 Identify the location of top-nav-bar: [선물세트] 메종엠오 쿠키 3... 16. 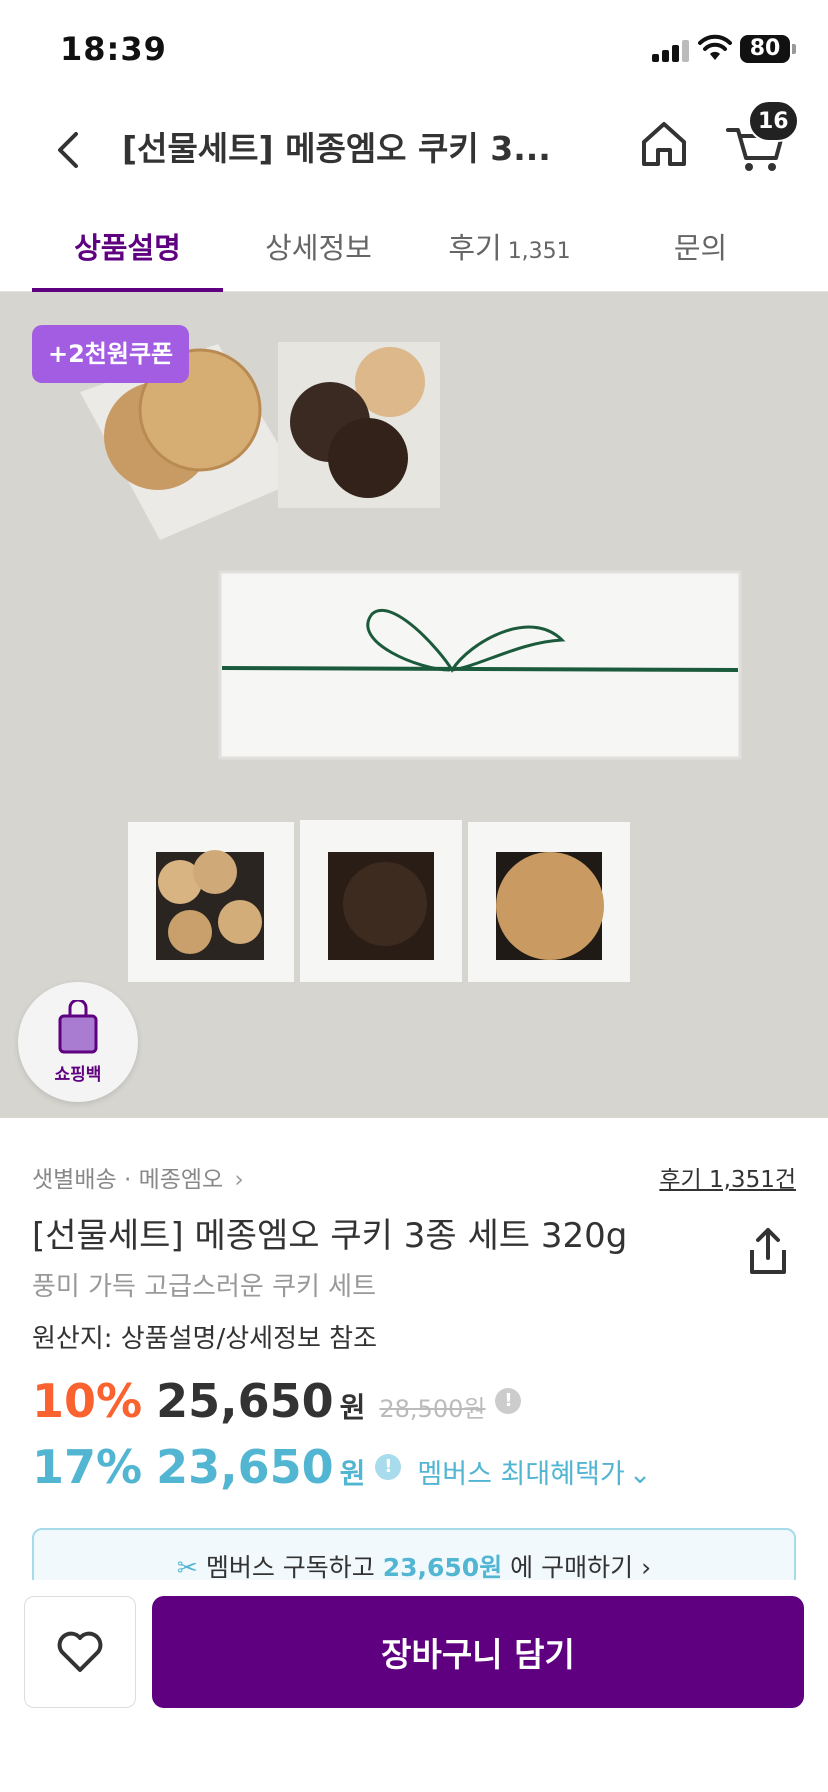
(414, 150).